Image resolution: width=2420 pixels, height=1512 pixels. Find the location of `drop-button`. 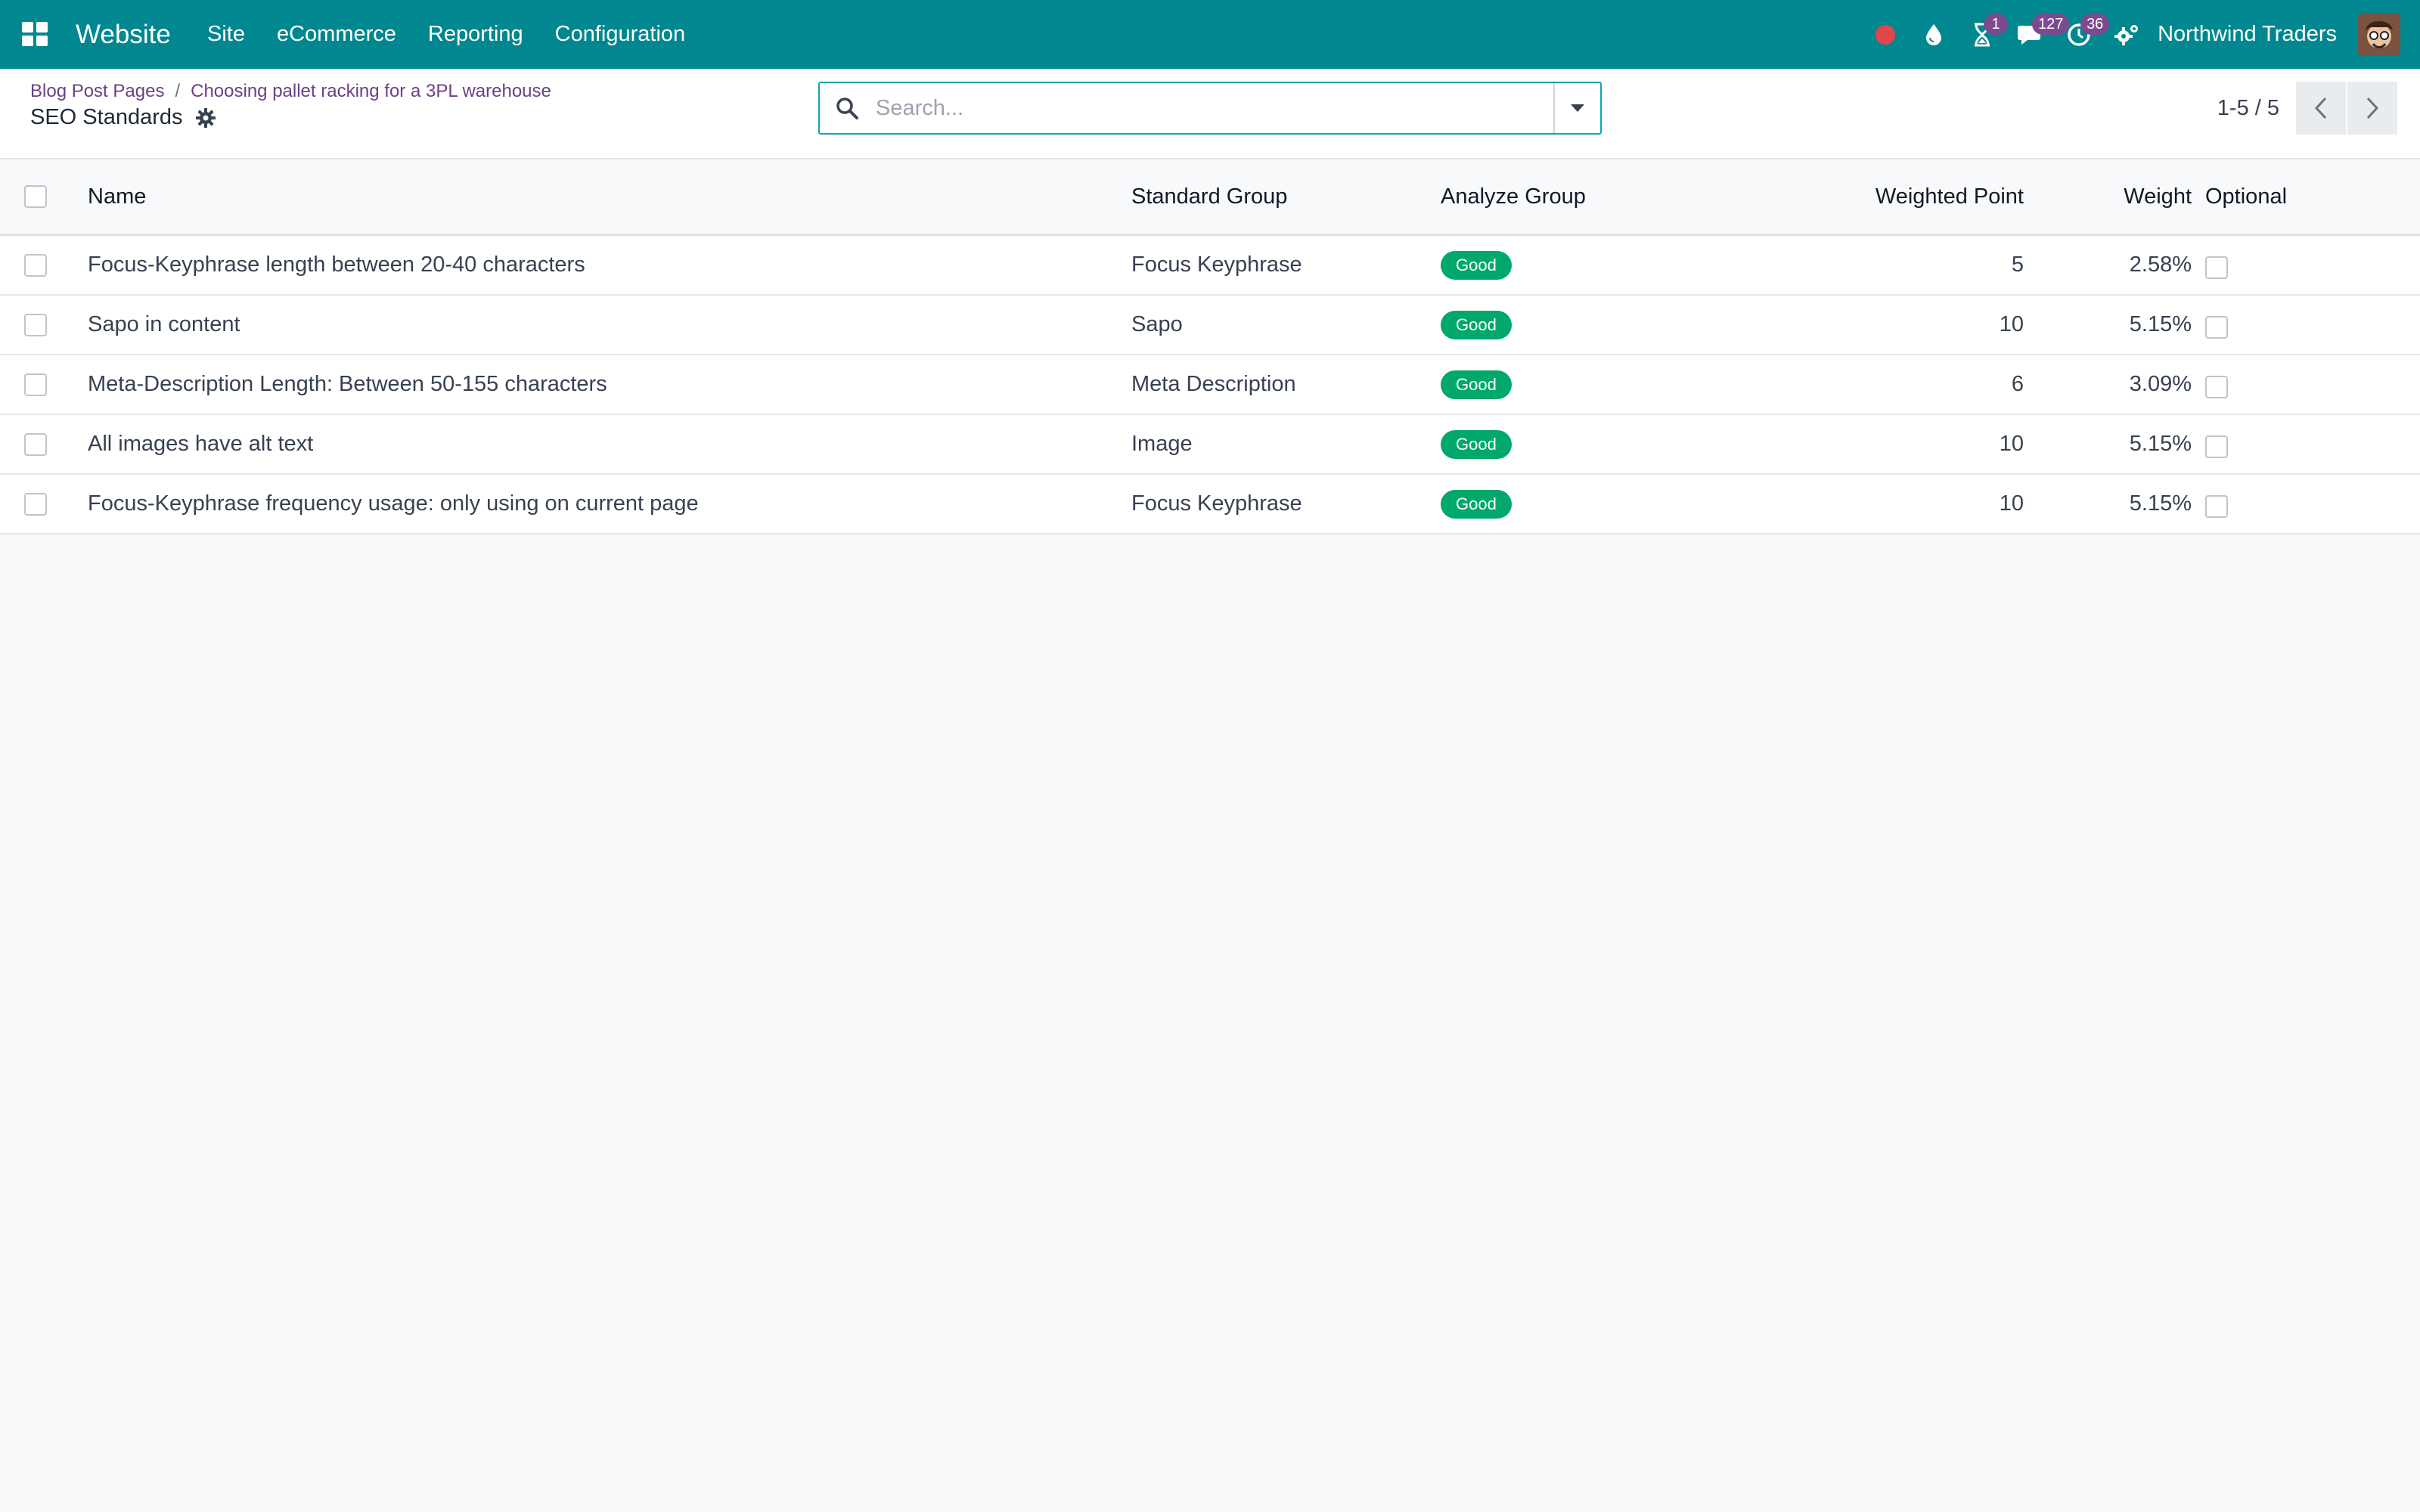

drop-button is located at coordinates (1934, 34).